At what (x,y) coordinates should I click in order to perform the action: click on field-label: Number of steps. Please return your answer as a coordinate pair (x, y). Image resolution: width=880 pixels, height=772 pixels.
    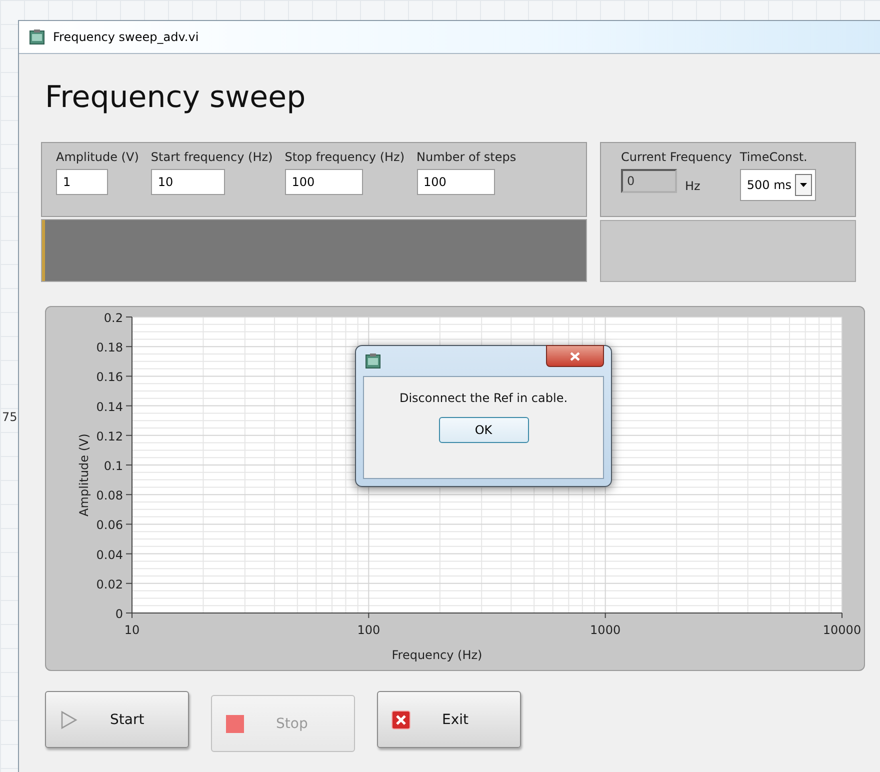
    Looking at the image, I should click on (466, 157).